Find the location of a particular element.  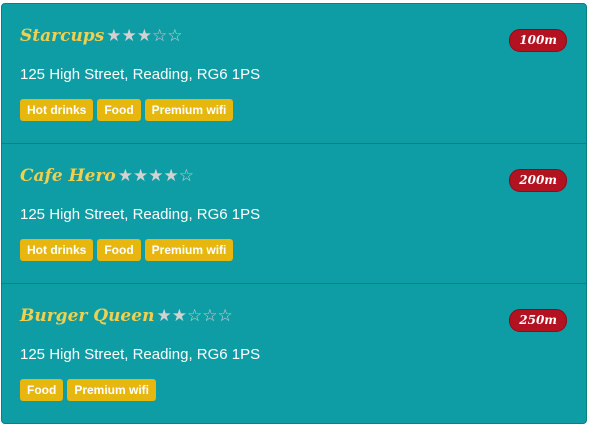

distance-badge: 100m is located at coordinates (538, 40).